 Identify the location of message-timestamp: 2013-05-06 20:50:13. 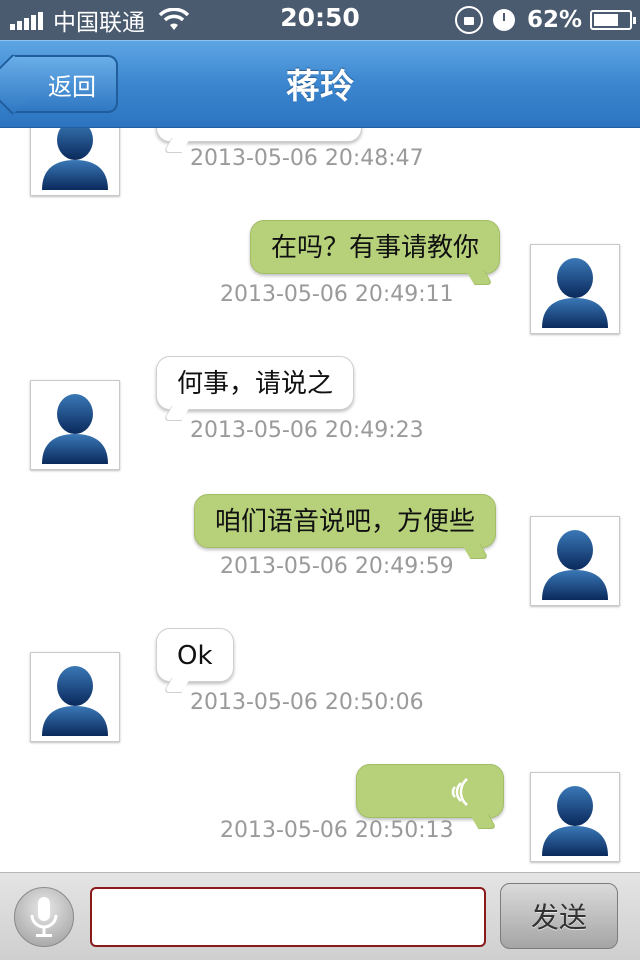
(337, 830).